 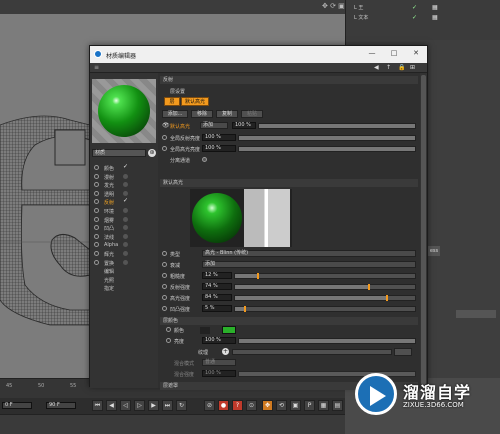 What do you see at coordinates (125, 177) in the screenshot?
I see `channel-item: 漫射` at bounding box center [125, 177].